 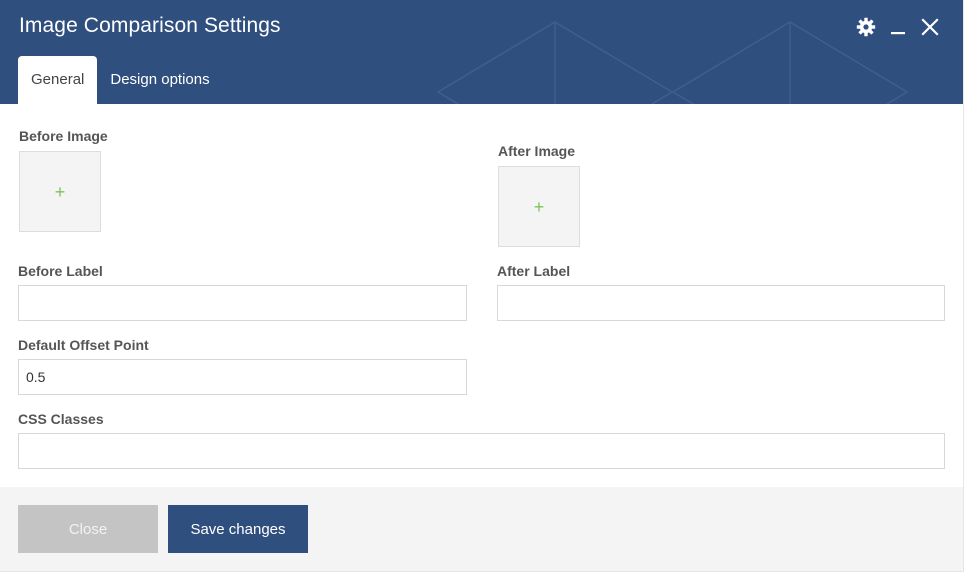 What do you see at coordinates (83, 345) in the screenshot?
I see `default-offset-point-label: Default Offset Point` at bounding box center [83, 345].